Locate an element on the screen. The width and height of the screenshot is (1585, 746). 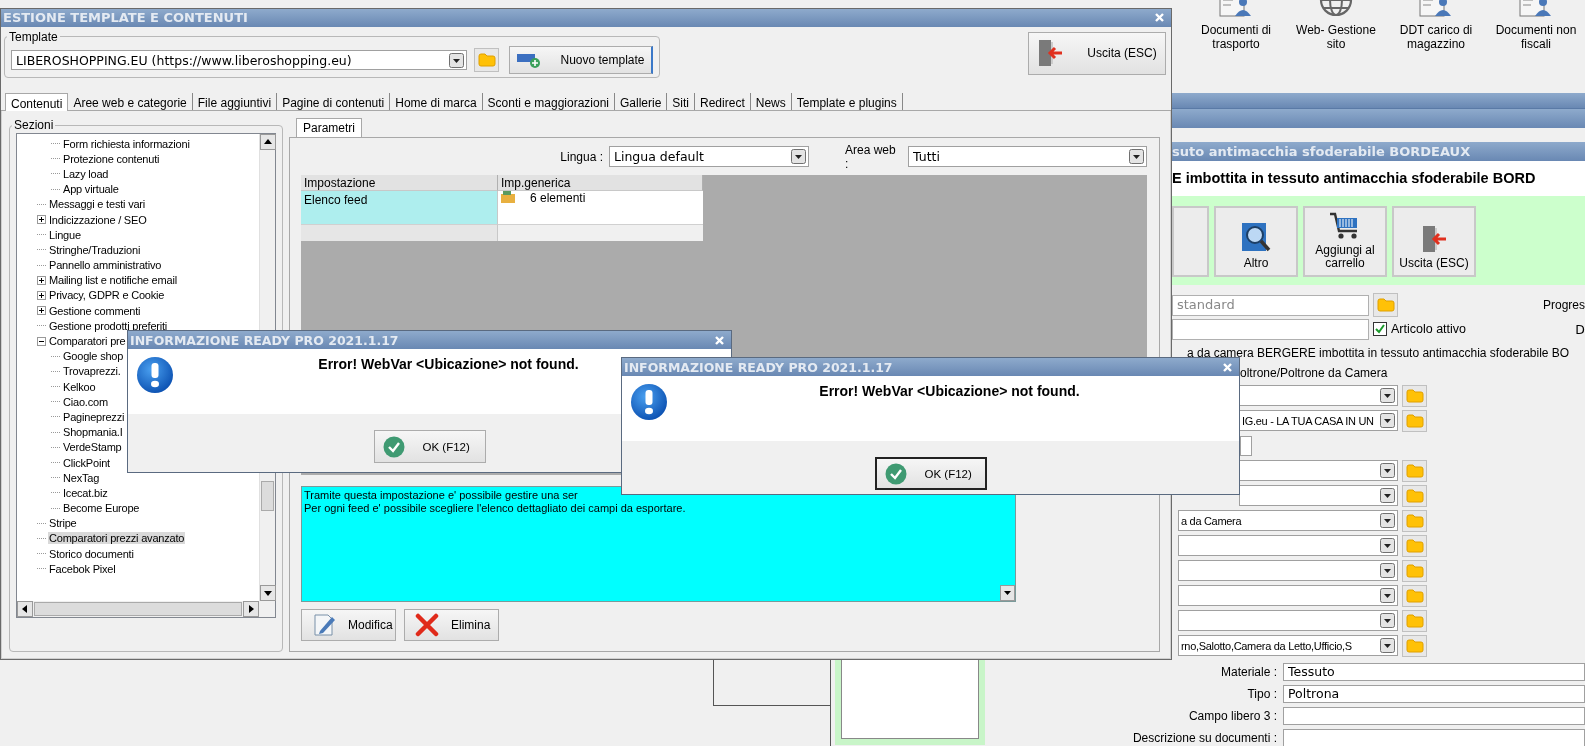
check-icon is located at coordinates (393, 446).